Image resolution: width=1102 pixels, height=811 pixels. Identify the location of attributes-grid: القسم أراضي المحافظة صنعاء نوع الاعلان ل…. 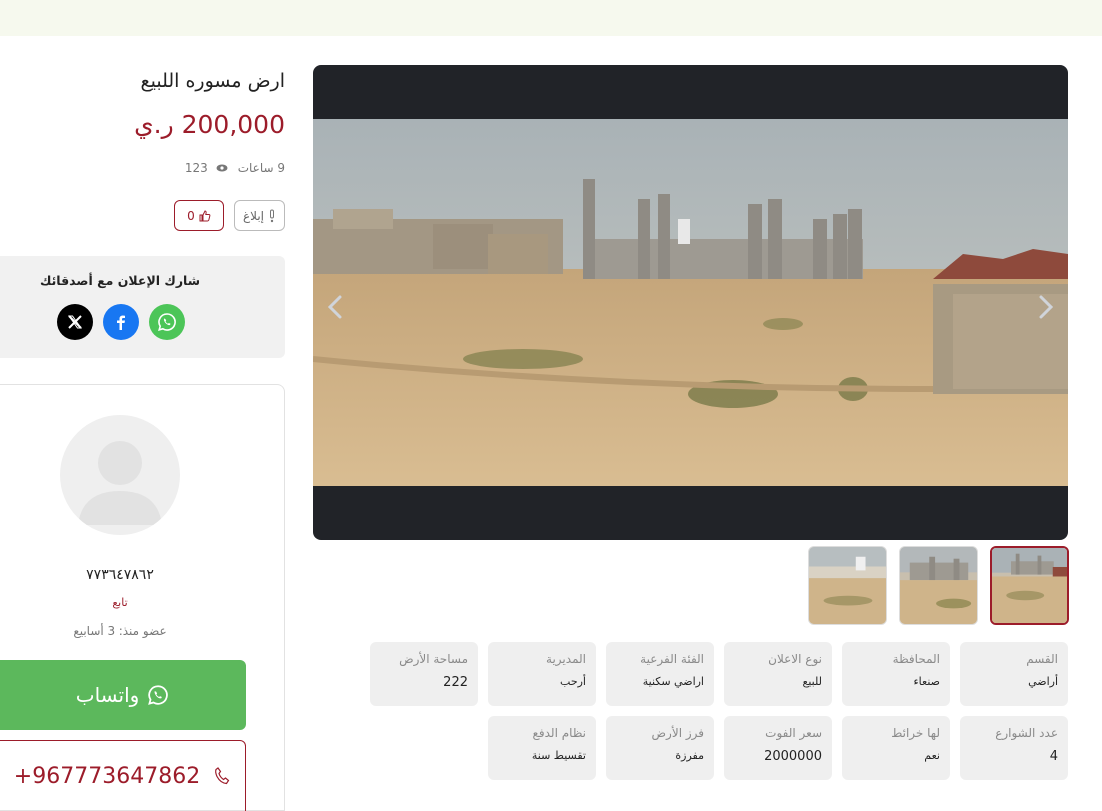
(719, 711).